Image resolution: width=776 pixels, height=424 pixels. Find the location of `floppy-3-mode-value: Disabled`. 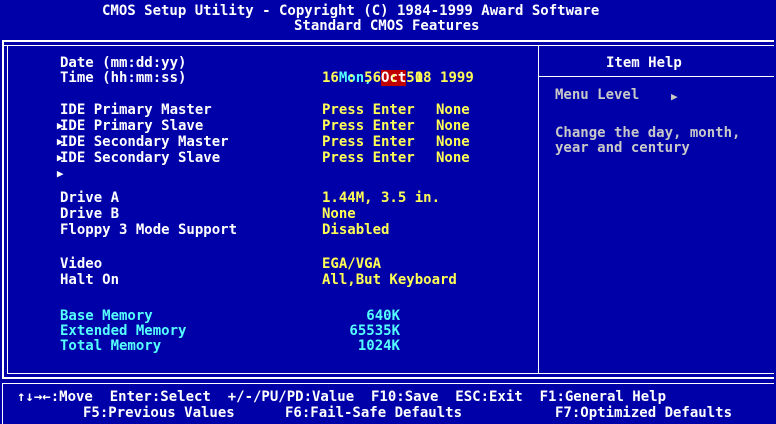

floppy-3-mode-value: Disabled is located at coordinates (355, 230).